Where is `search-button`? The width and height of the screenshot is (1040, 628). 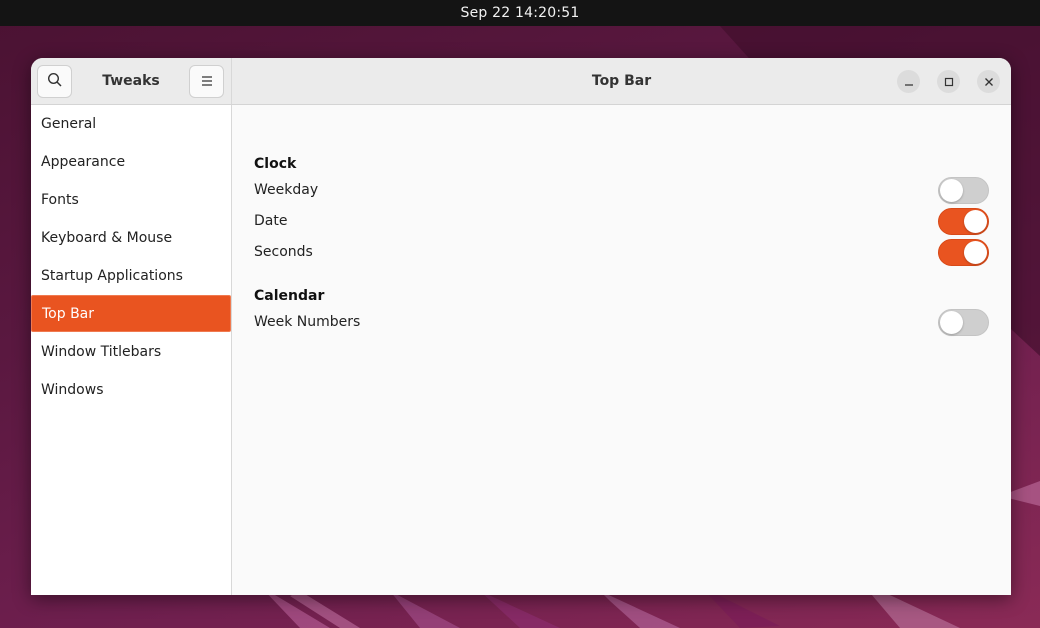 search-button is located at coordinates (54, 81).